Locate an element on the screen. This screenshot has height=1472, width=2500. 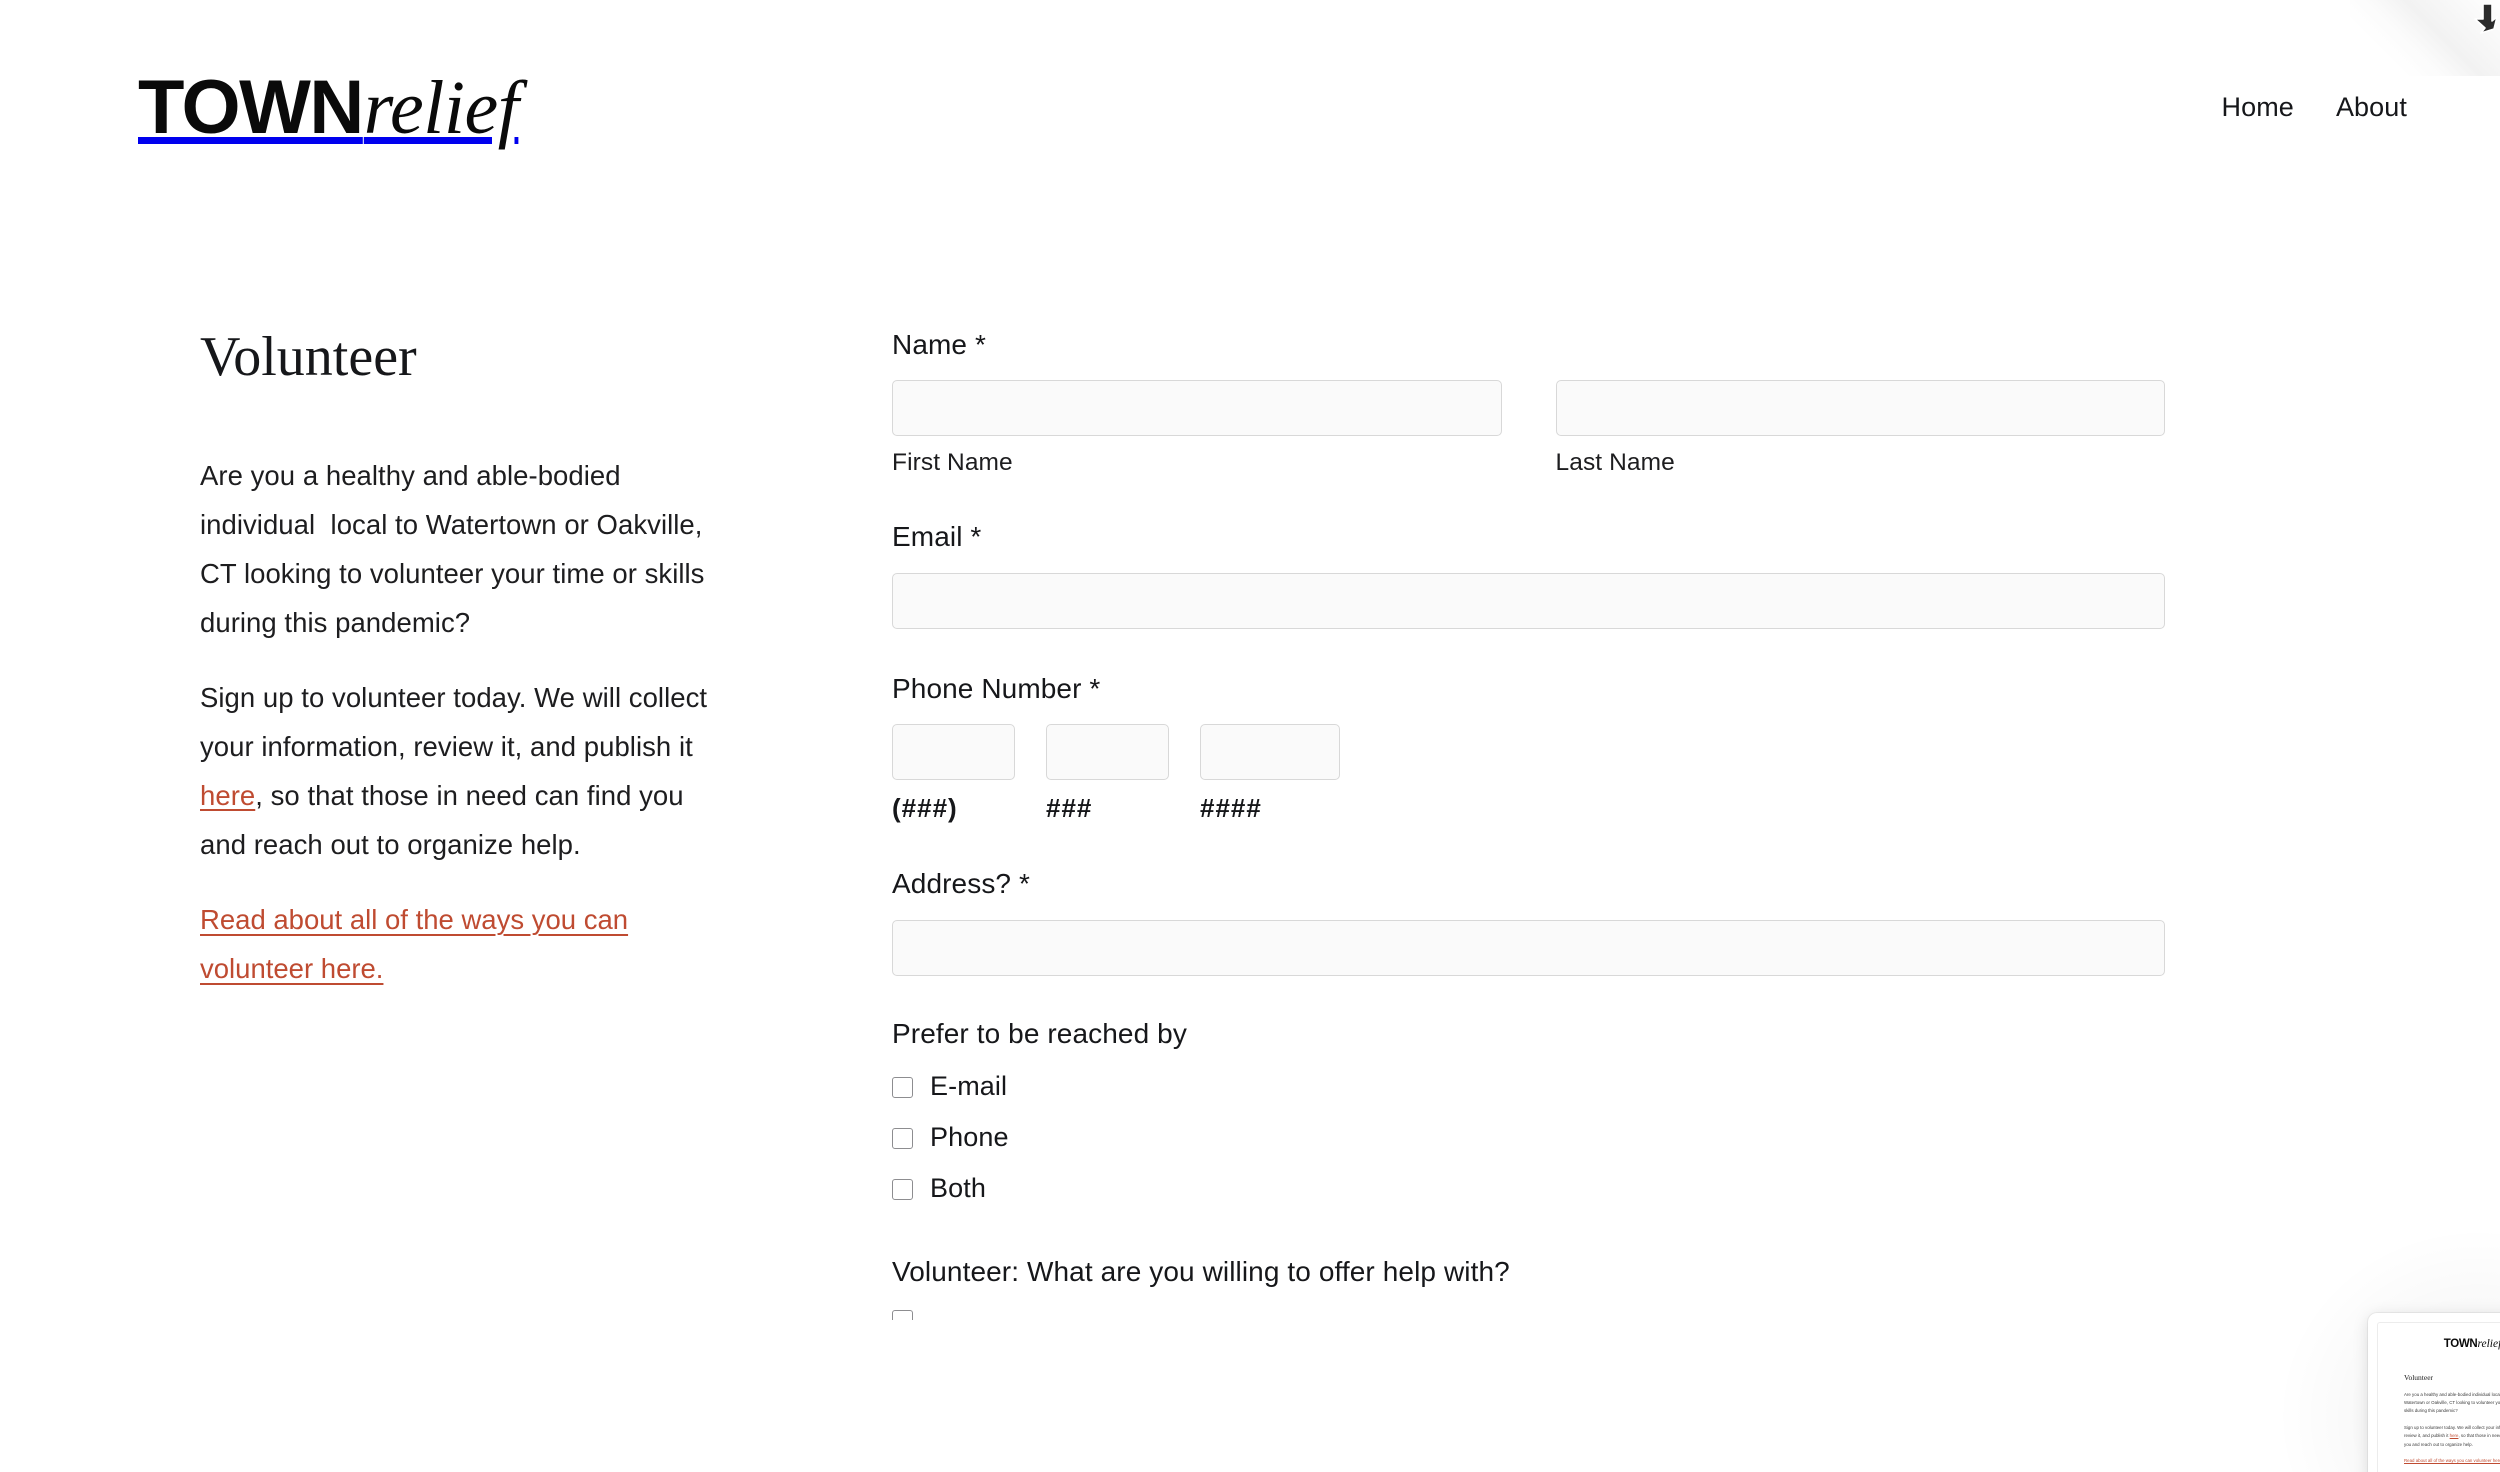
checkbox-both-label: Both is located at coordinates (958, 1187).